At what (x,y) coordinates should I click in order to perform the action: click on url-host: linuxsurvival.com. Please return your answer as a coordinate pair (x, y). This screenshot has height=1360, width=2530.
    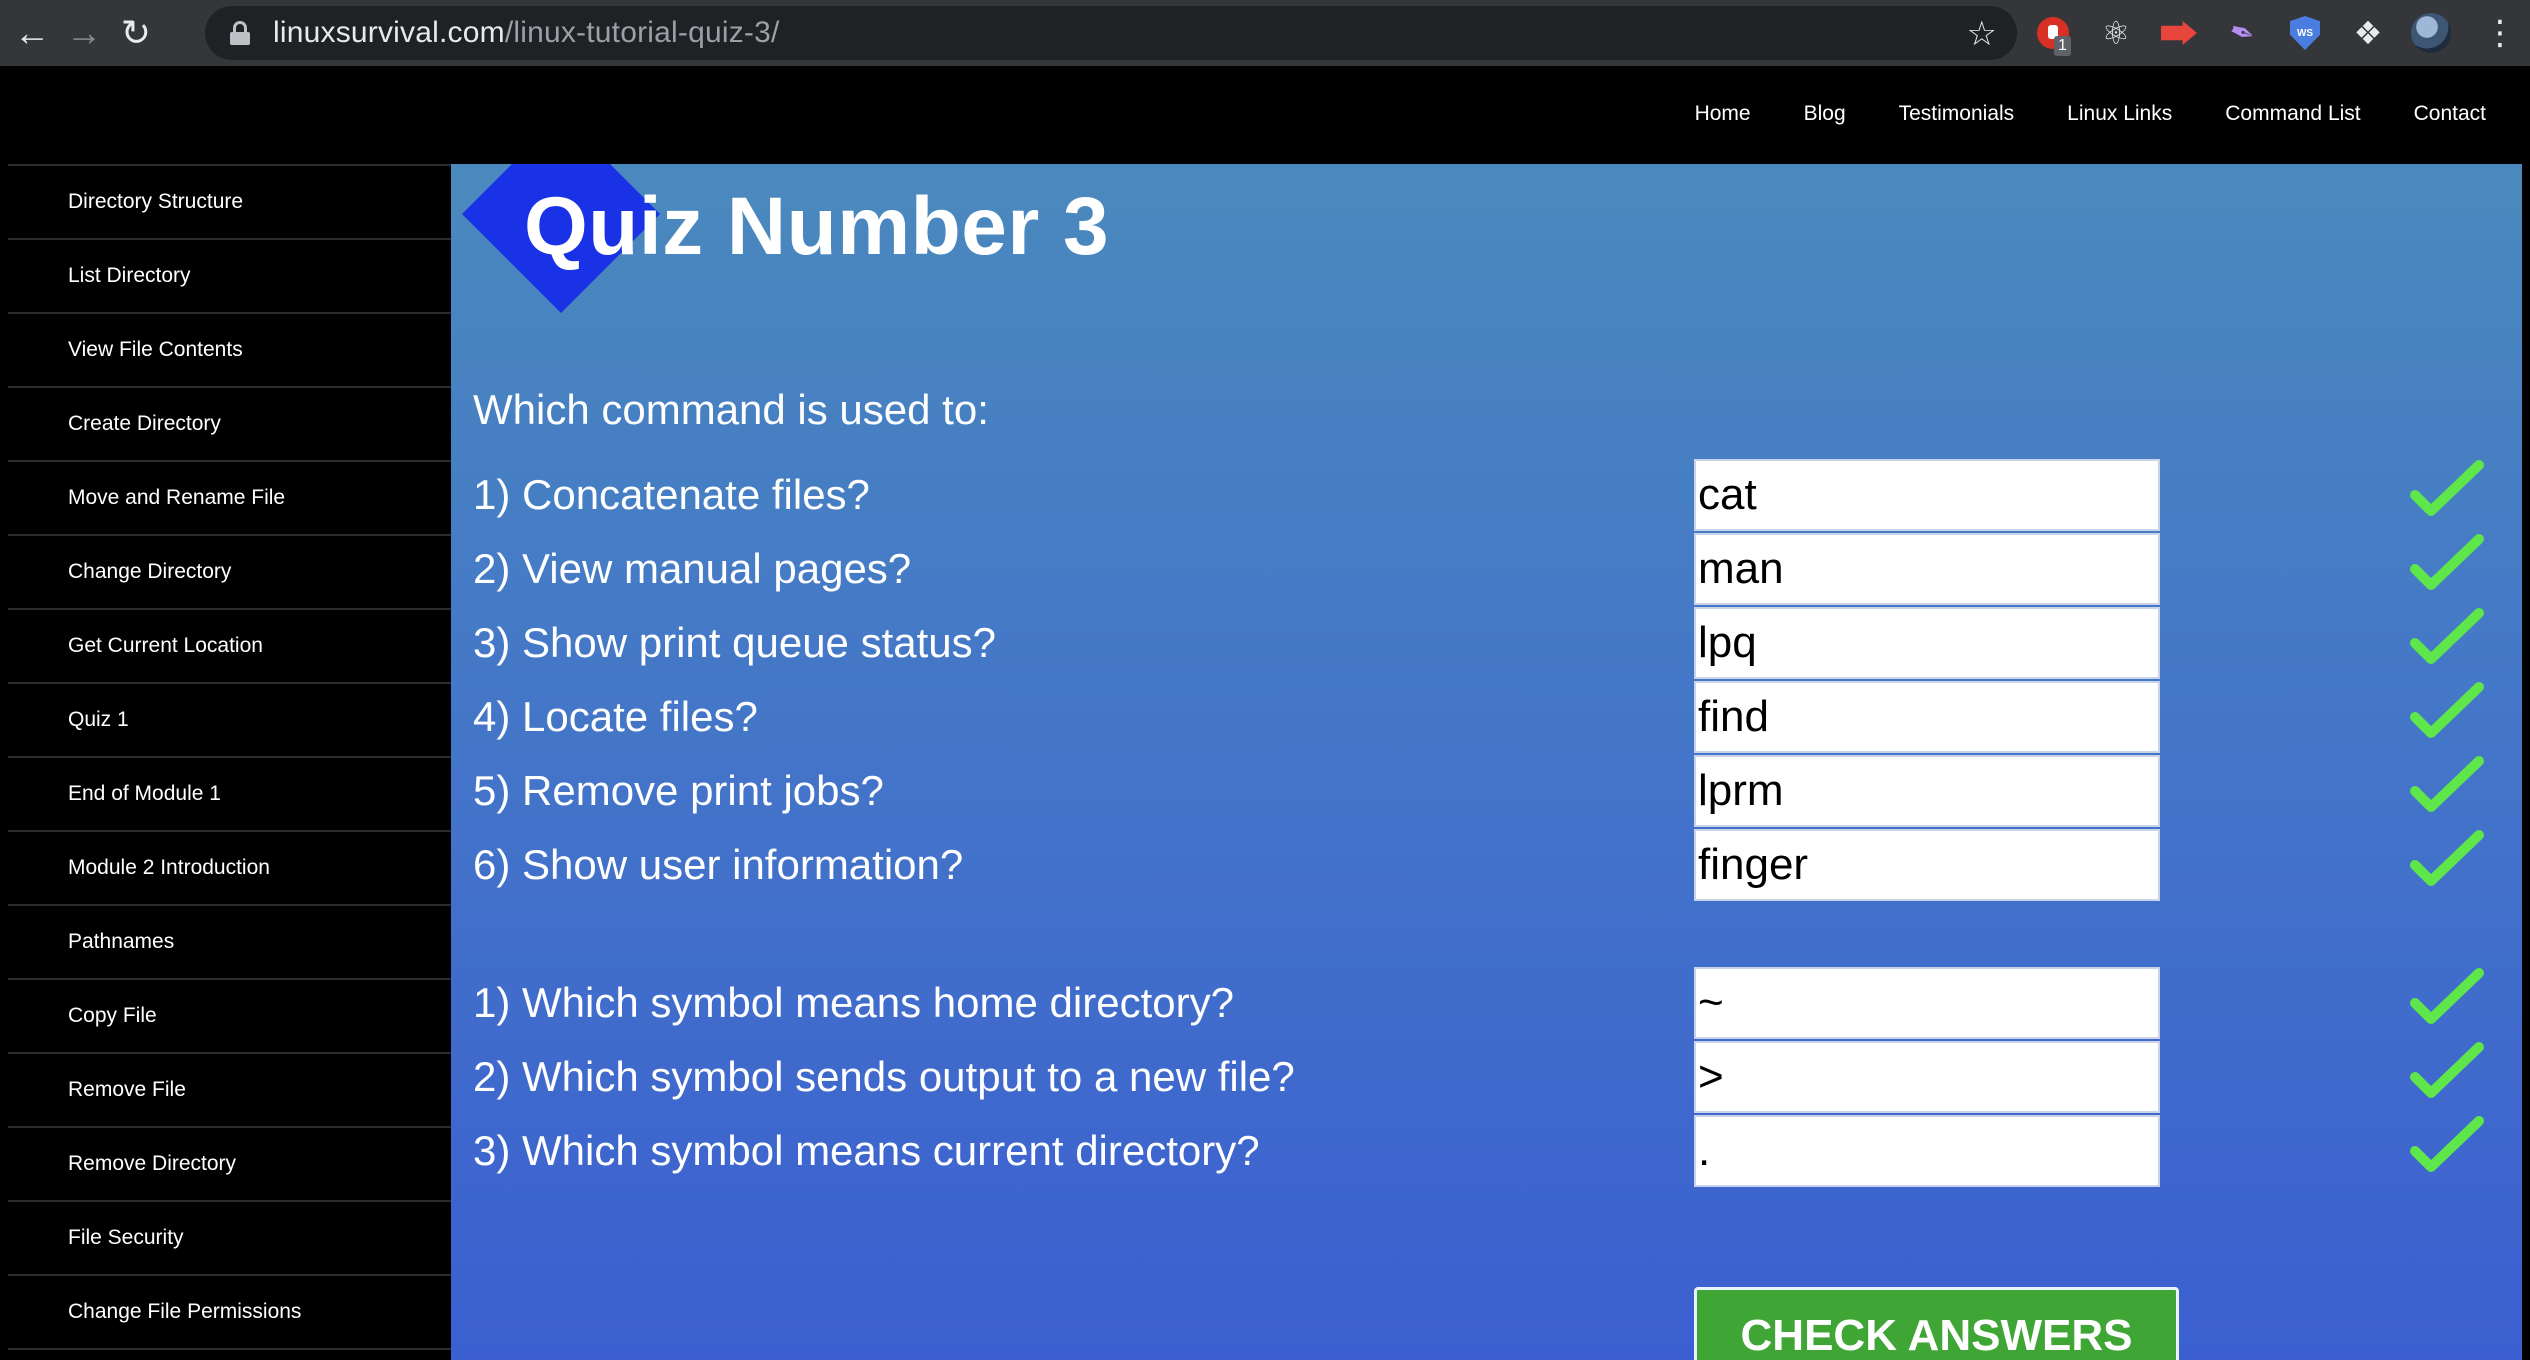
    Looking at the image, I should click on (389, 32).